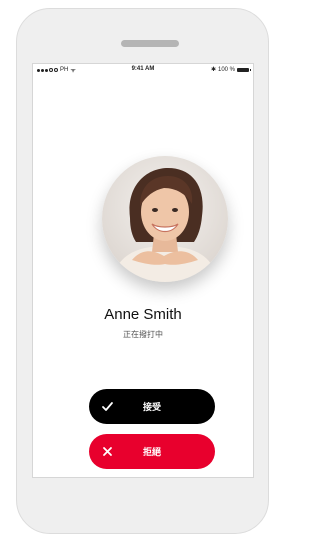  Describe the element at coordinates (226, 69) in the screenshot. I see `battery-percent: 100 %` at that location.